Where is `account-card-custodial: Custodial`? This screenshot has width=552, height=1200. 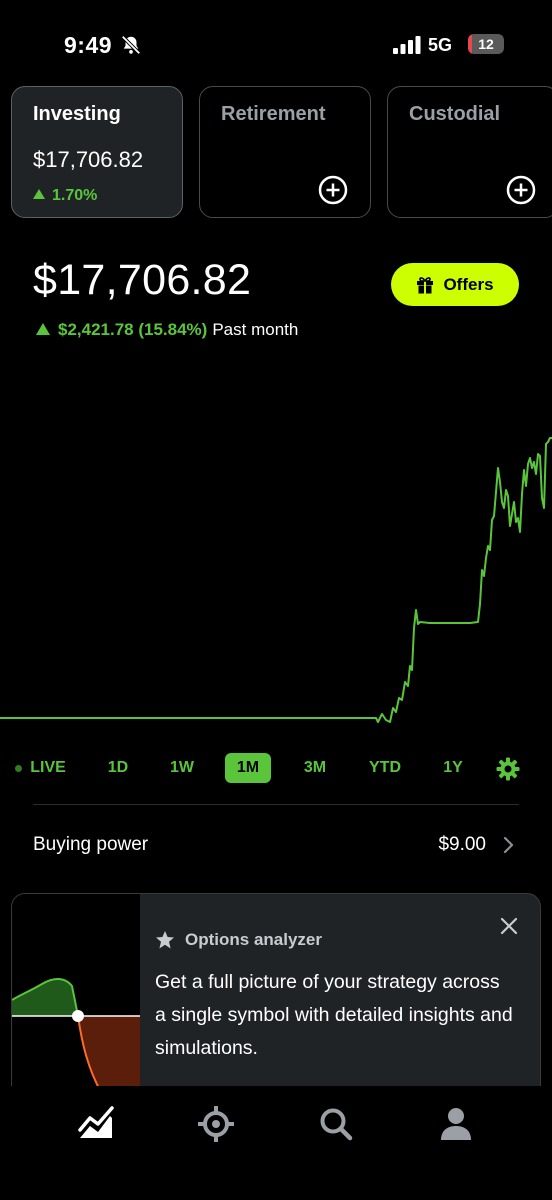 account-card-custodial: Custodial is located at coordinates (469, 152).